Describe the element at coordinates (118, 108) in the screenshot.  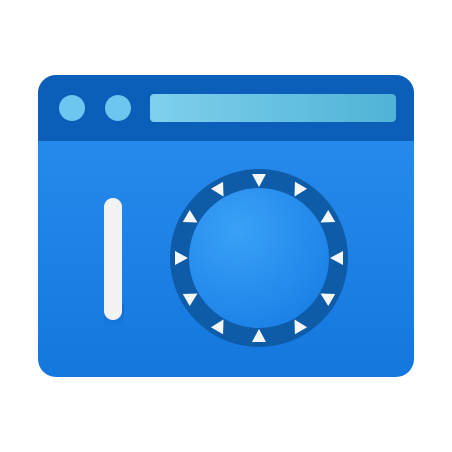
I see `window-dot-2-icon` at that location.